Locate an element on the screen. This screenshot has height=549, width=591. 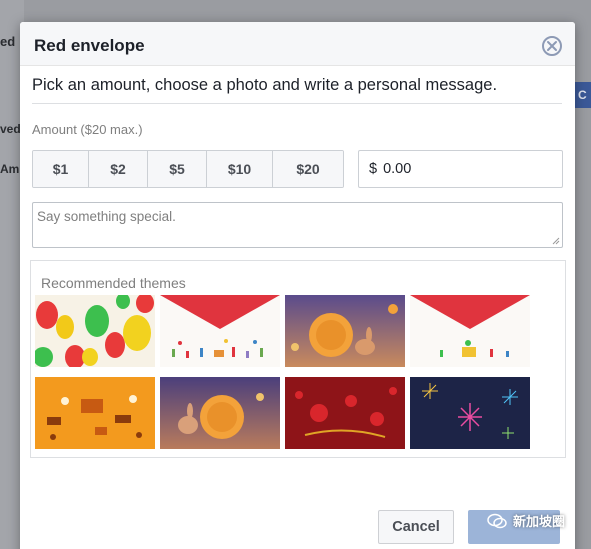
amount-label: Amount ($20 max.) is located at coordinates (87, 129).